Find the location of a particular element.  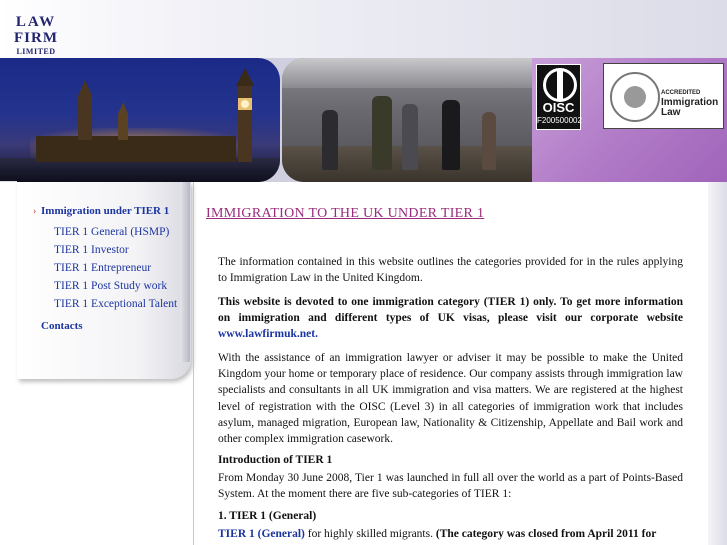

section-1-description: for highly skilled migrants. is located at coordinates (370, 534).